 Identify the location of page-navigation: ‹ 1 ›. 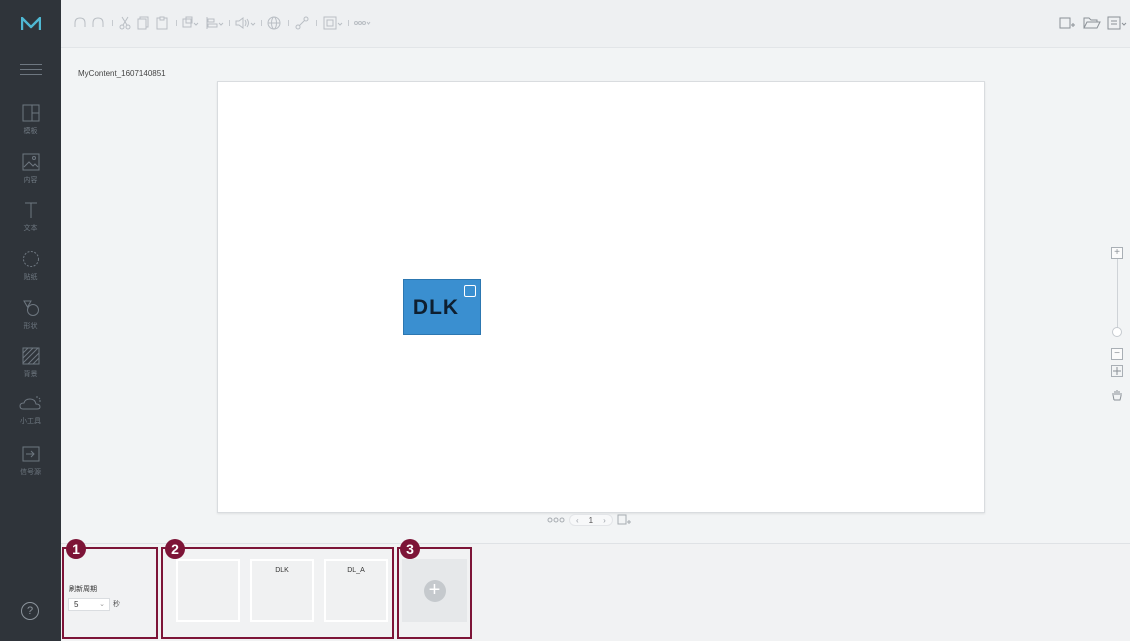
(589, 520).